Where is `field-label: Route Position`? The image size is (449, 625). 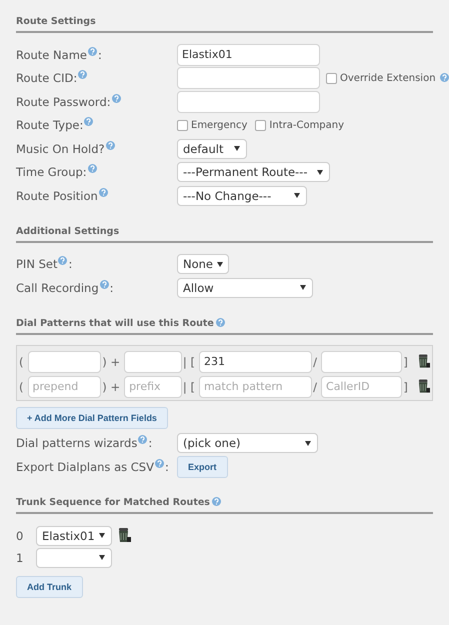 field-label: Route Position is located at coordinates (57, 196).